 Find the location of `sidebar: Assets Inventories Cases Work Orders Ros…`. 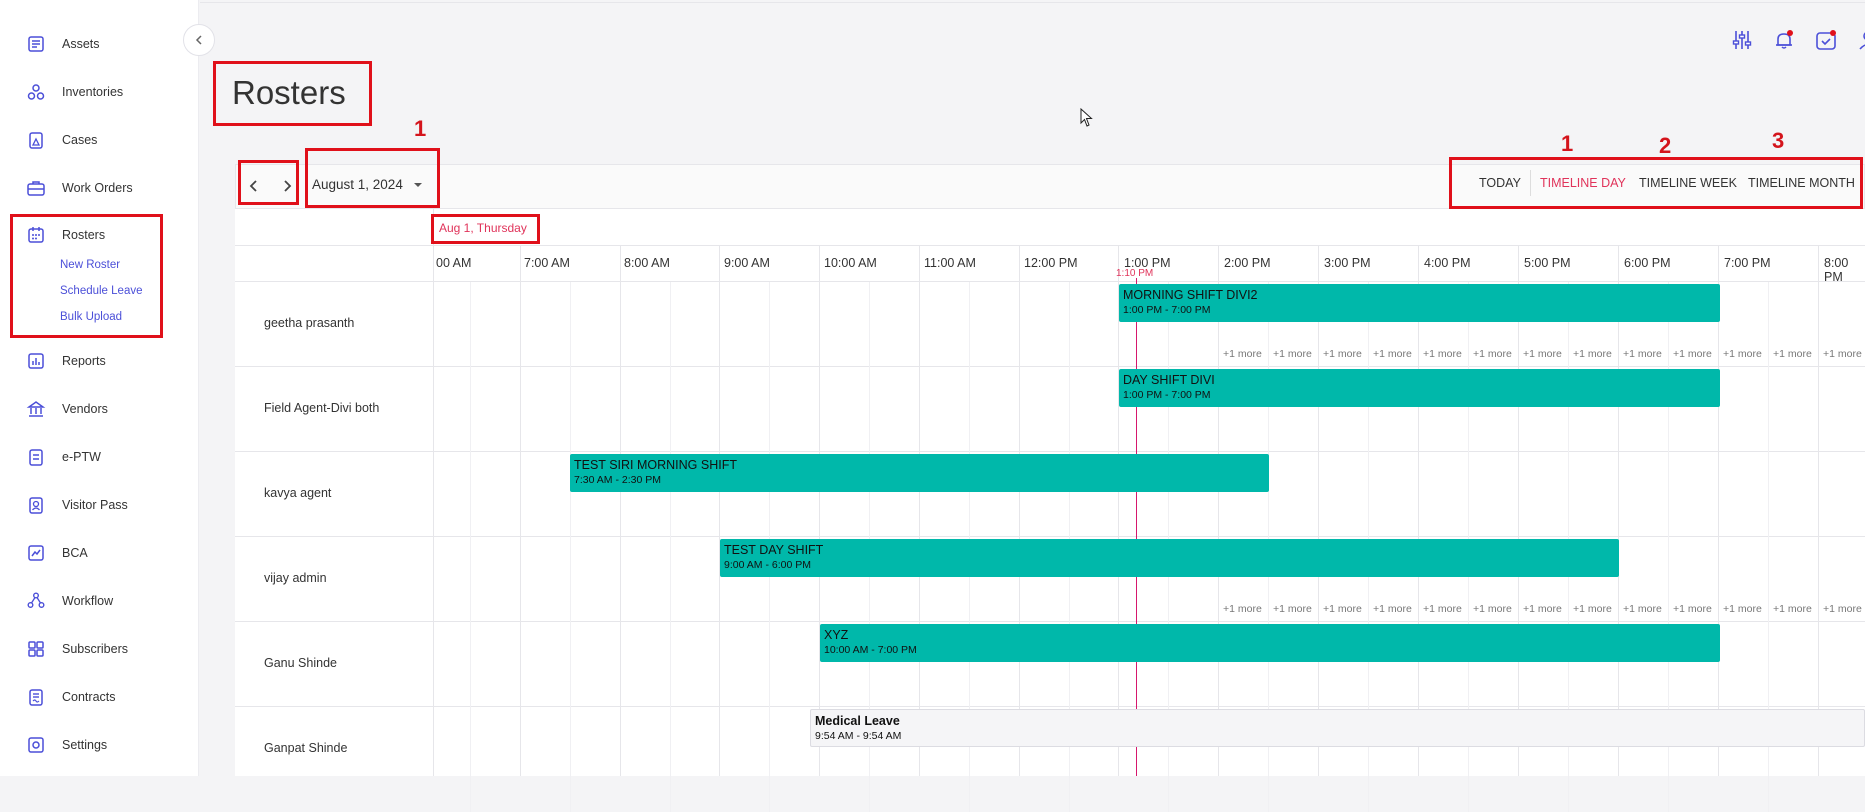

sidebar: Assets Inventories Cases Work Orders Ros… is located at coordinates (99, 388).